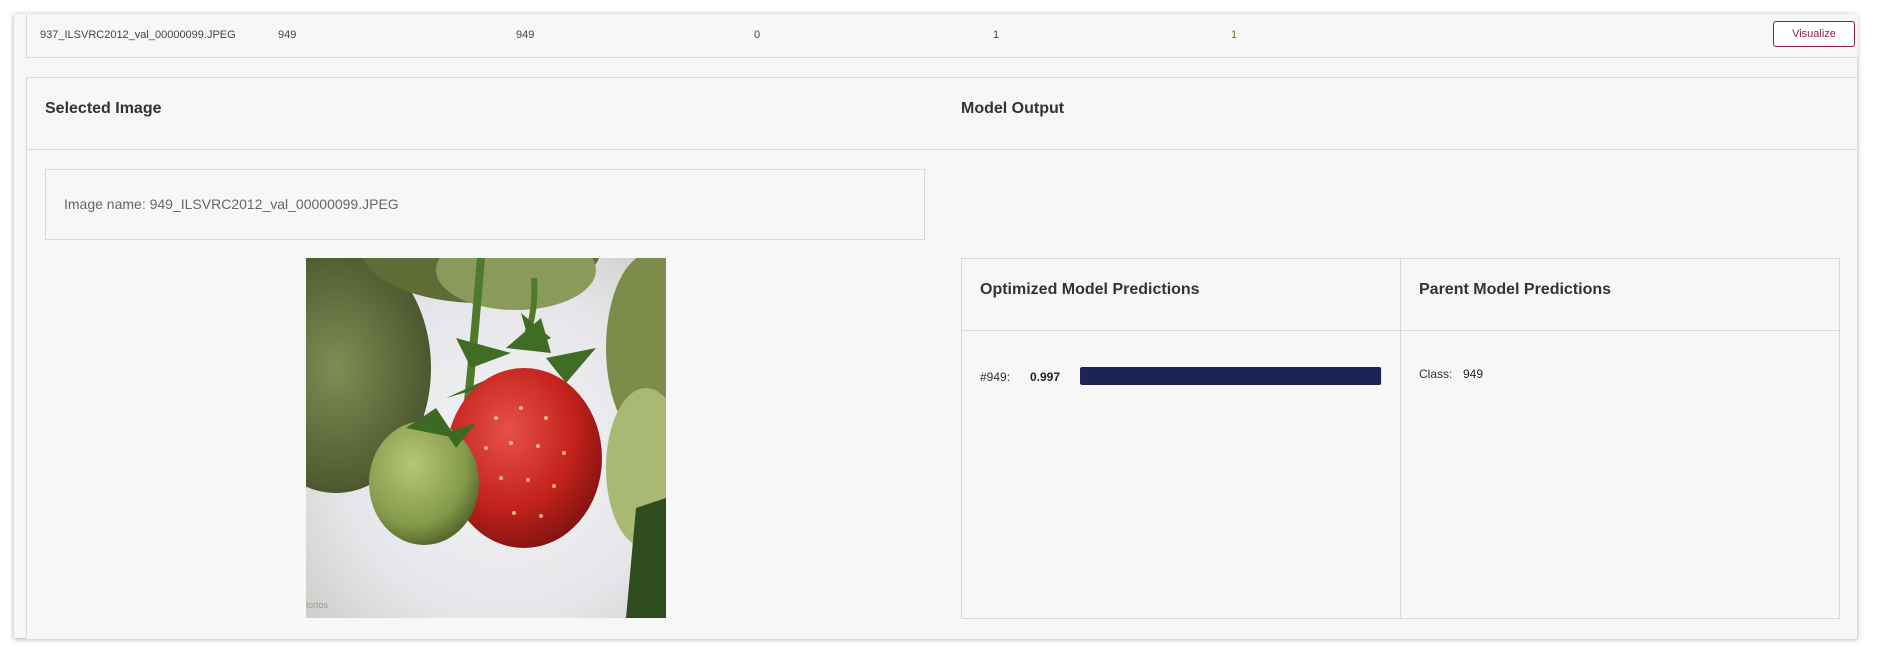 The image size is (1881, 661). Describe the element at coordinates (1045, 377) in the screenshot. I see `prediction-score: 0.997` at that location.